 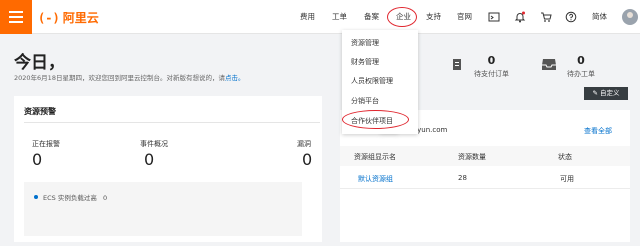 What do you see at coordinates (402, 17) in the screenshot?
I see `highlight-circle-enterprise` at bounding box center [402, 17].